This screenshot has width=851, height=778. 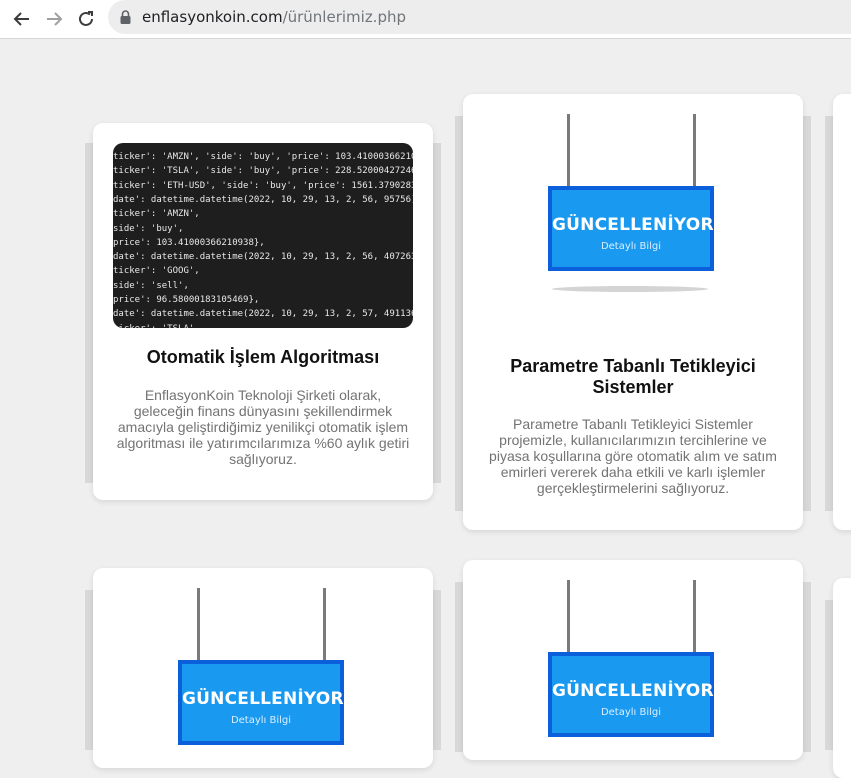 I want to click on card-title: Parametre Tabanlı Tetikleyici Sistemler, so click(x=633, y=376).